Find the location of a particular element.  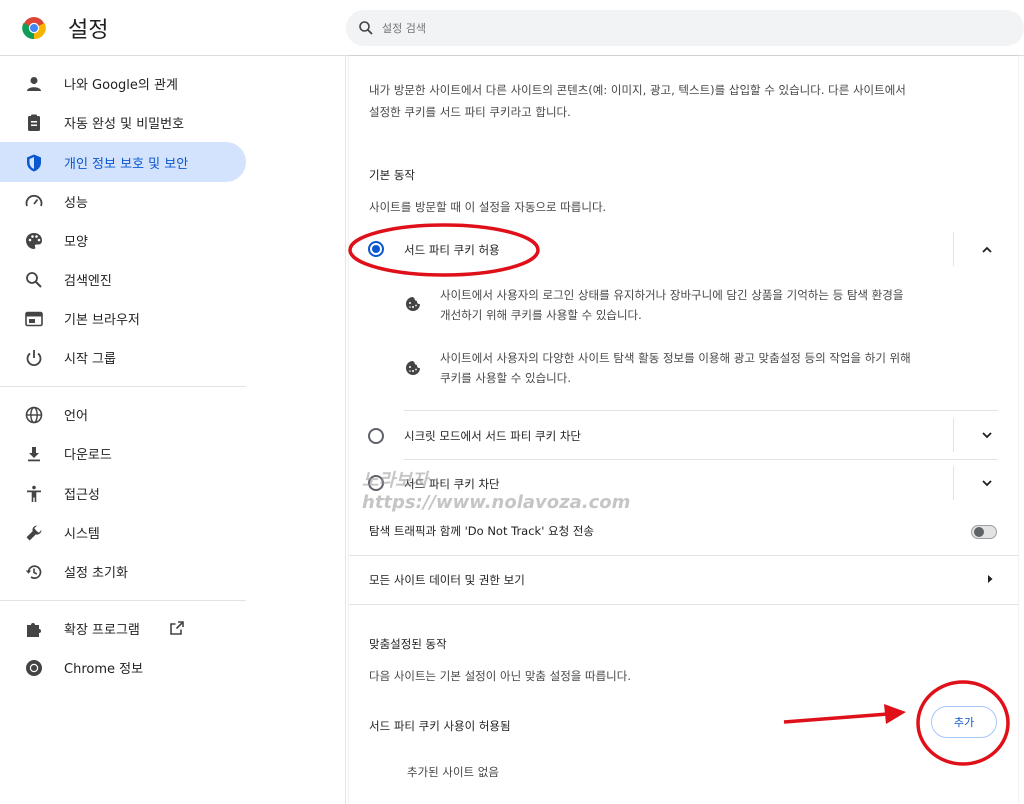

sidebar-item-label: 기본 브라우저 is located at coordinates (102, 320).